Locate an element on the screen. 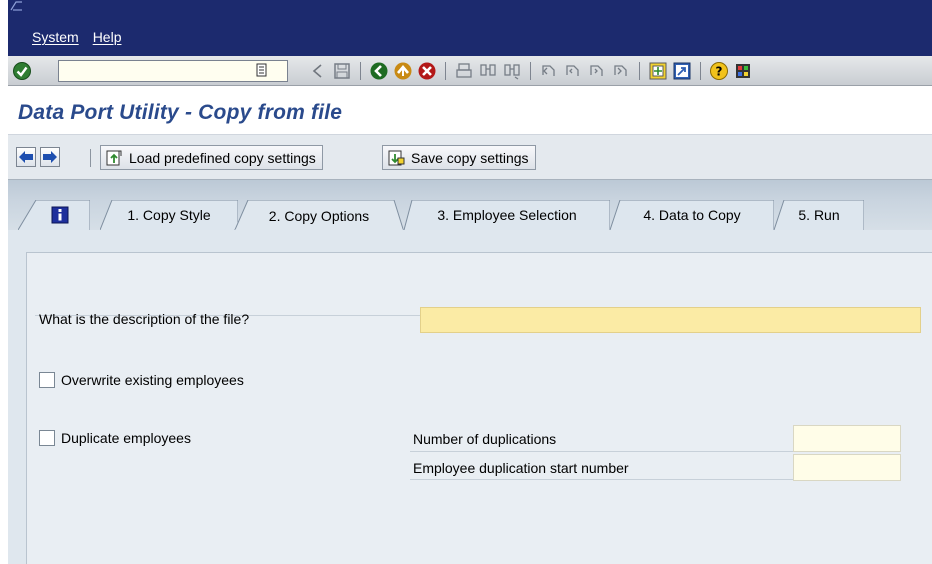 The width and height of the screenshot is (932, 564). next-step-button is located at coordinates (50, 157).